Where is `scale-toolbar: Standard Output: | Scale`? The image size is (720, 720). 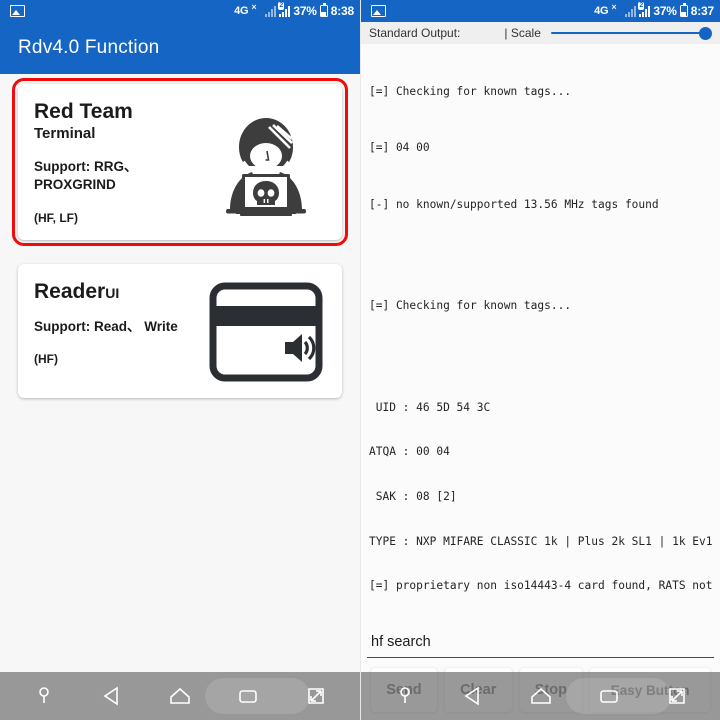 scale-toolbar: Standard Output: | Scale is located at coordinates (540, 33).